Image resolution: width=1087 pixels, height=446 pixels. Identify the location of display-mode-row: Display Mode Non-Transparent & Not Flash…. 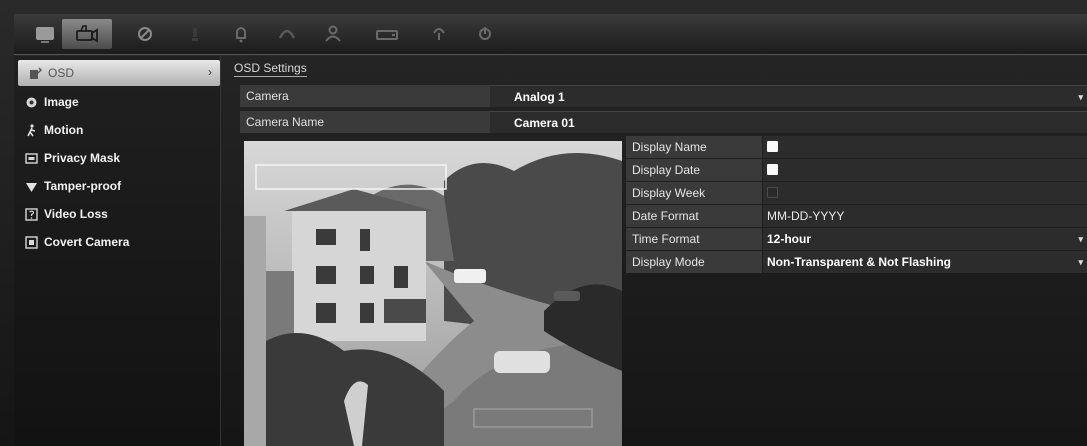
(856, 262).